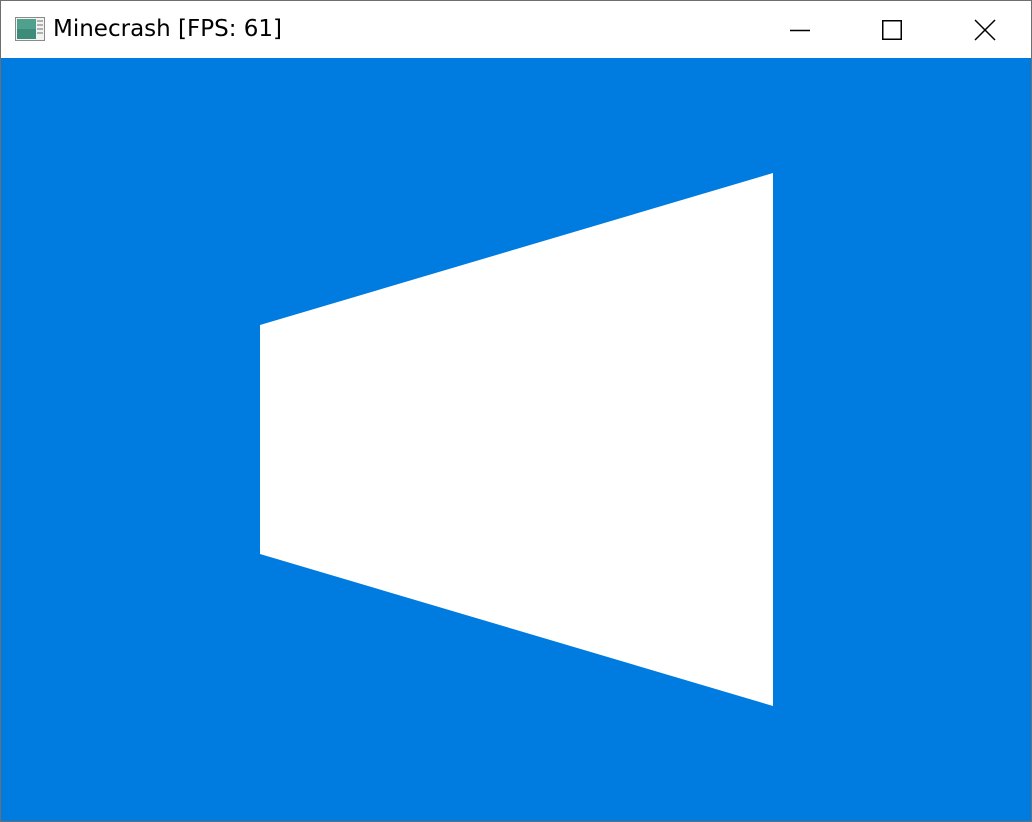 This screenshot has width=1032, height=822. What do you see at coordinates (516, 29) in the screenshot?
I see `title-bar: Minecrash [FPS: 61]` at bounding box center [516, 29].